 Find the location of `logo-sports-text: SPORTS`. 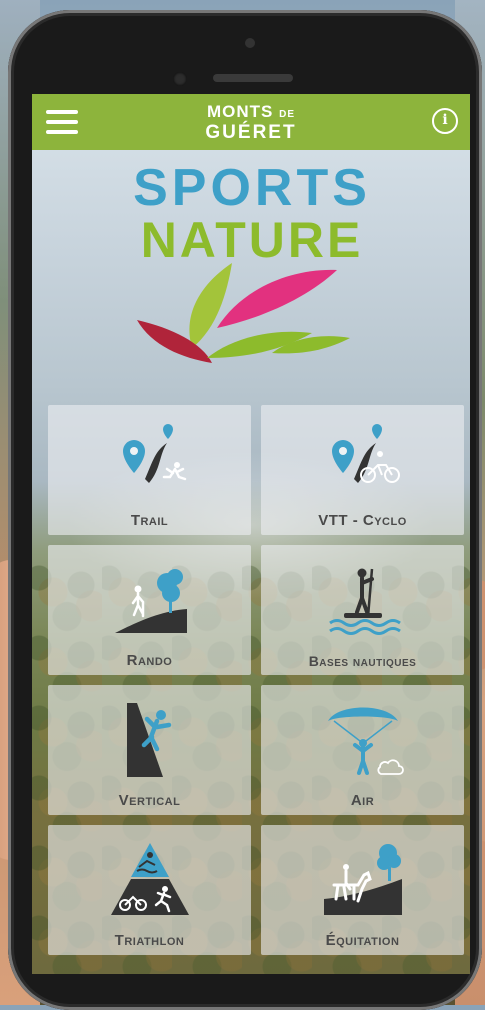

logo-sports-text: SPORTS is located at coordinates (252, 188).